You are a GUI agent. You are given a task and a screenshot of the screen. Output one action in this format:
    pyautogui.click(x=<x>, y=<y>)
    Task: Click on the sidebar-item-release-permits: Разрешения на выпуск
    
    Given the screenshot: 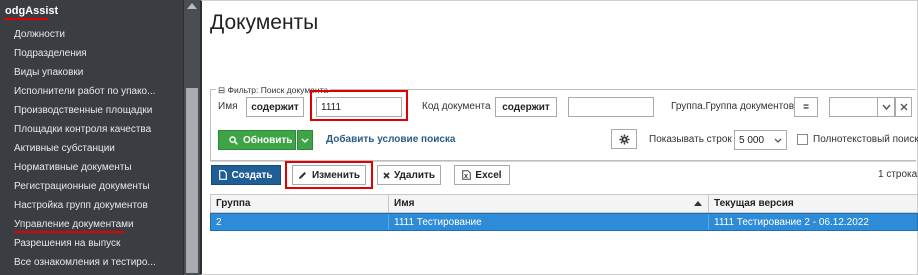 What is the action you would take?
    pyautogui.click(x=67, y=243)
    